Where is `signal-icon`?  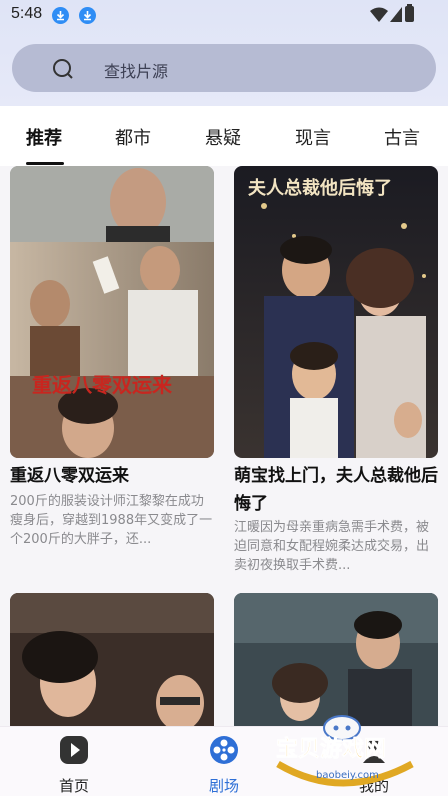
signal-icon is located at coordinates (396, 14).